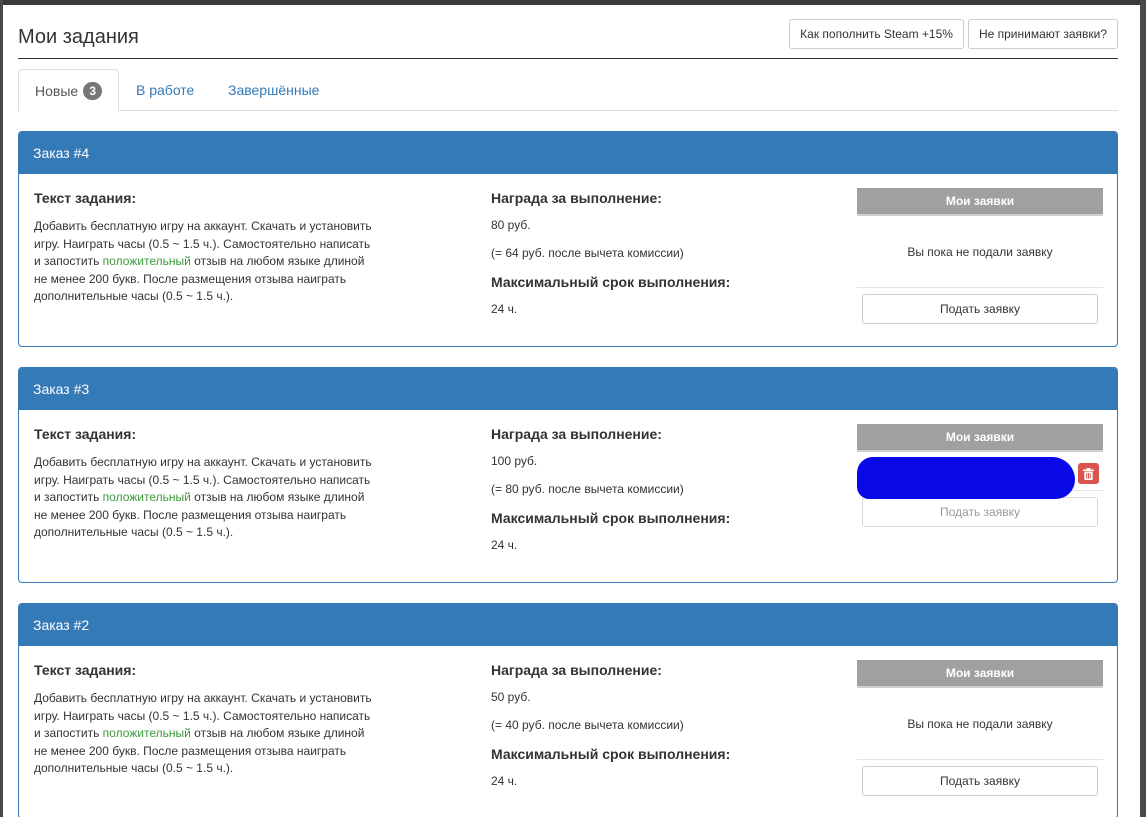 The width and height of the screenshot is (1146, 817). Describe the element at coordinates (980, 512) in the screenshot. I see `submit-application-button-disabled: Подать заявку` at that location.